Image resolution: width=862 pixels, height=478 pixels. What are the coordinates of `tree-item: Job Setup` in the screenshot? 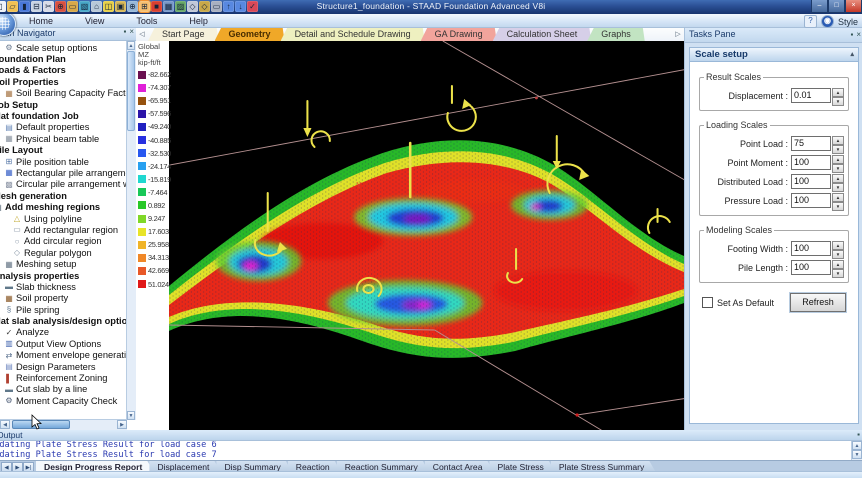 It's located at (63, 104).